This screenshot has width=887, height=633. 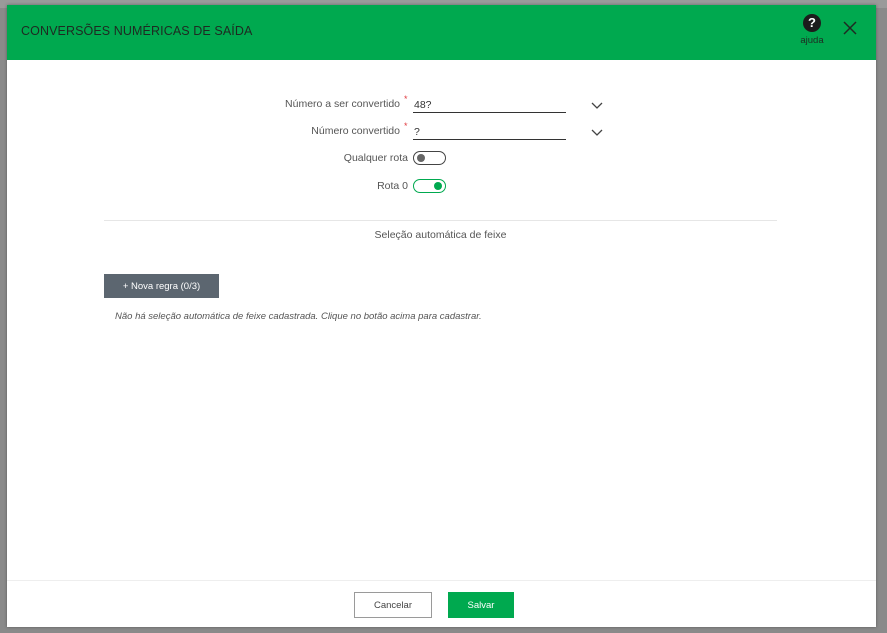 What do you see at coordinates (489, 132) in the screenshot?
I see `converted-number-input` at bounding box center [489, 132].